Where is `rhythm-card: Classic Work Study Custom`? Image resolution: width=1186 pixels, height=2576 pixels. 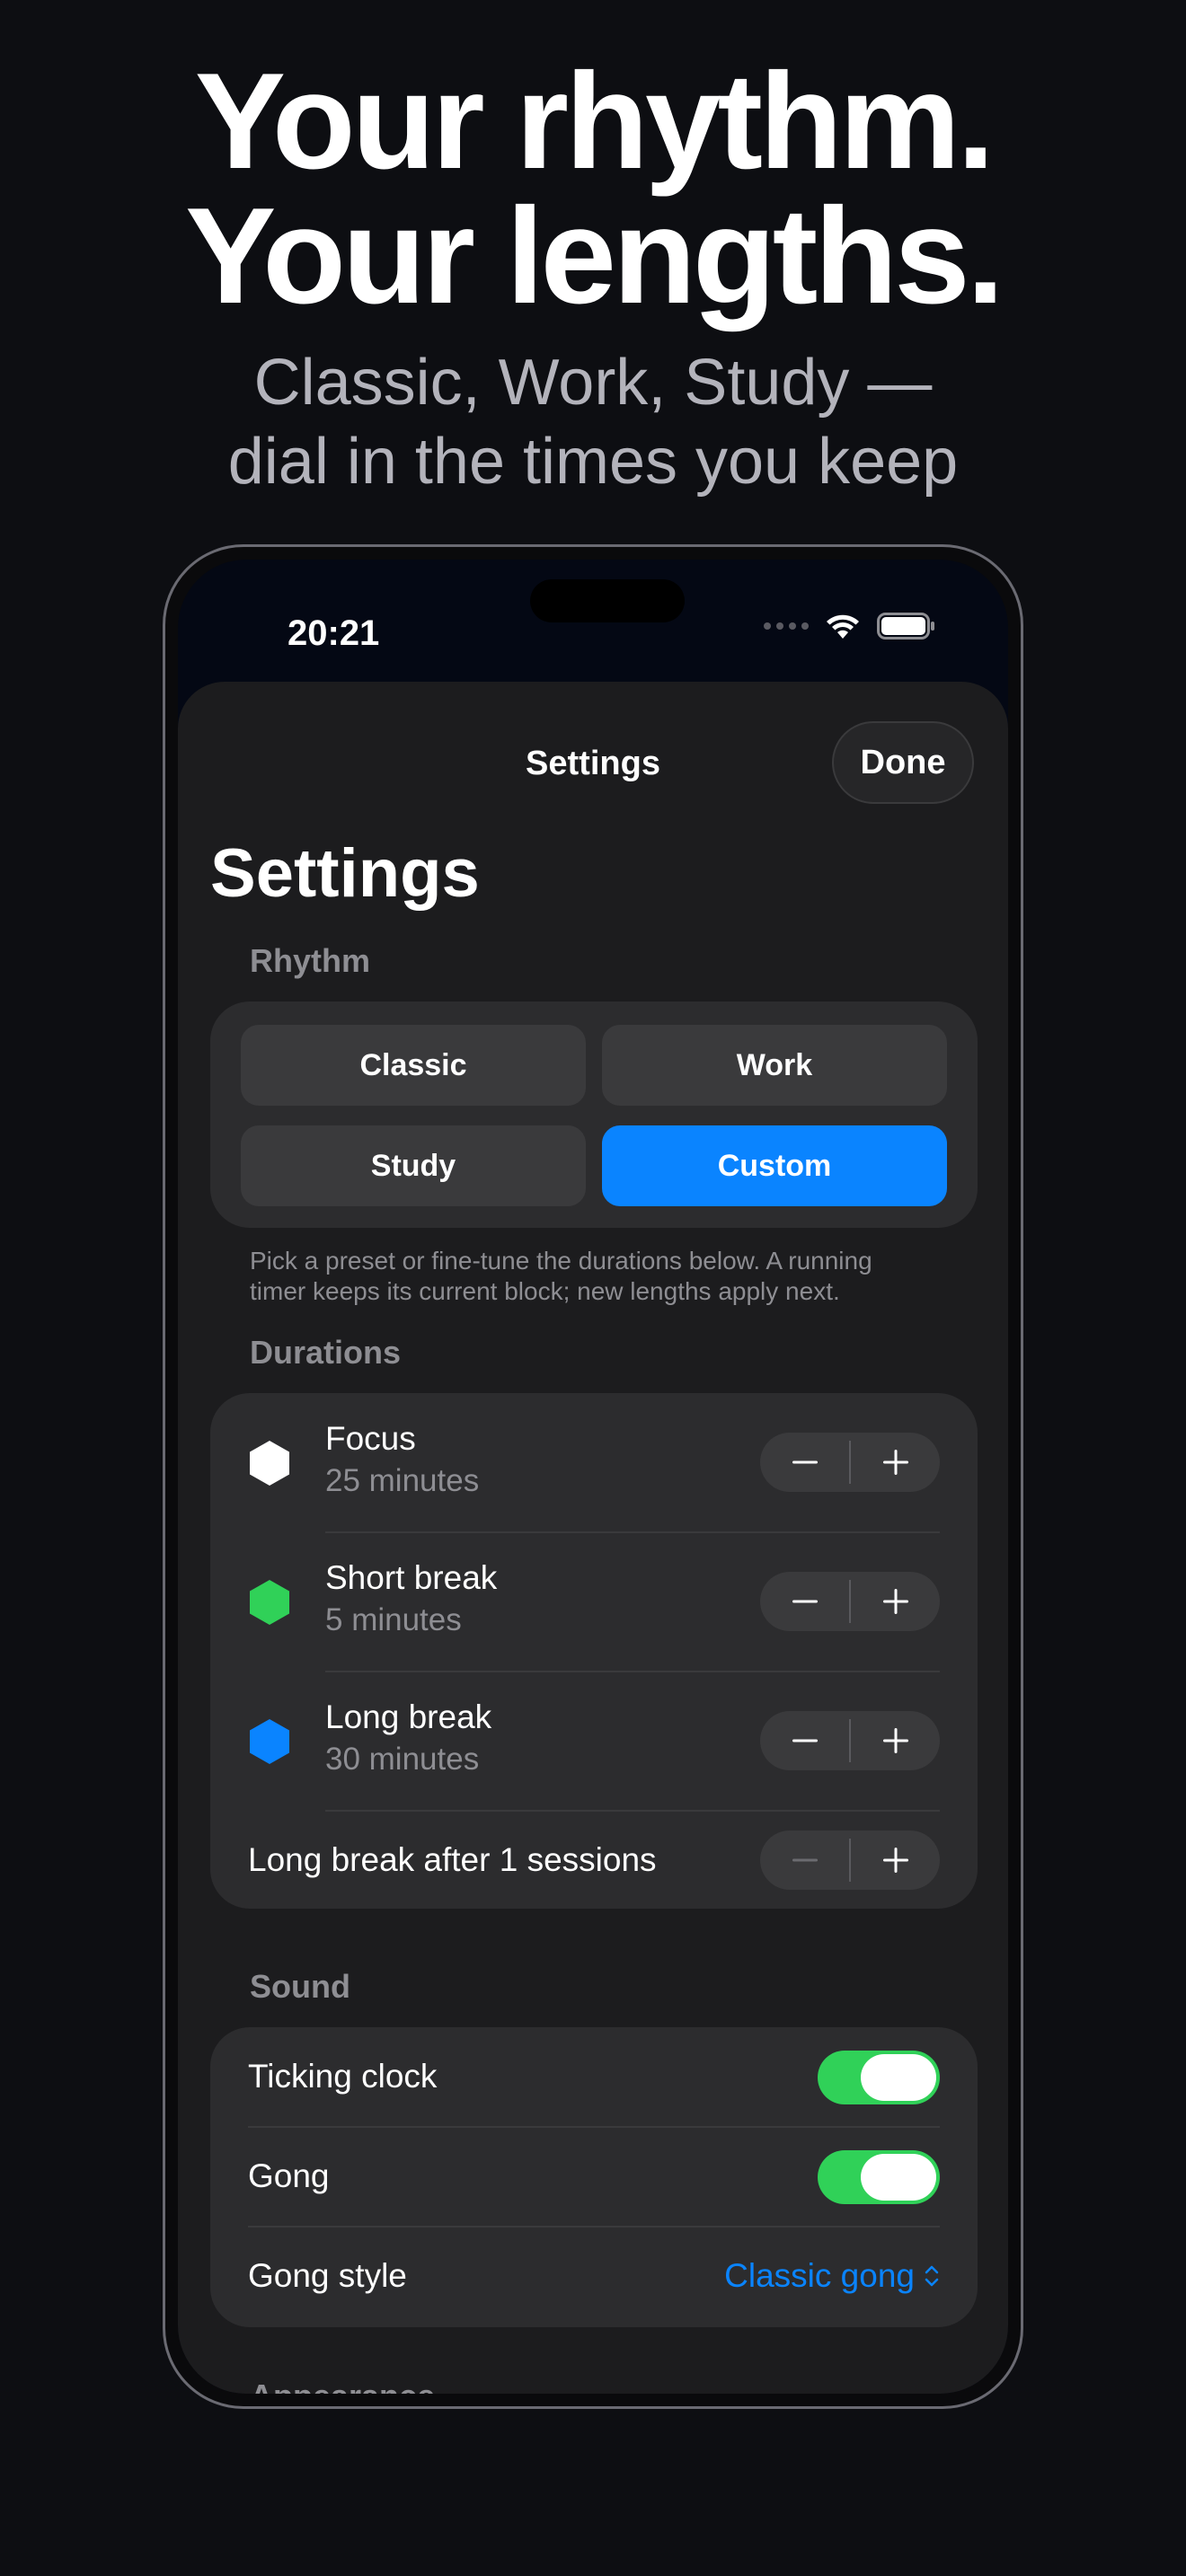
rhythm-card: Classic Work Study Custom is located at coordinates (594, 1114).